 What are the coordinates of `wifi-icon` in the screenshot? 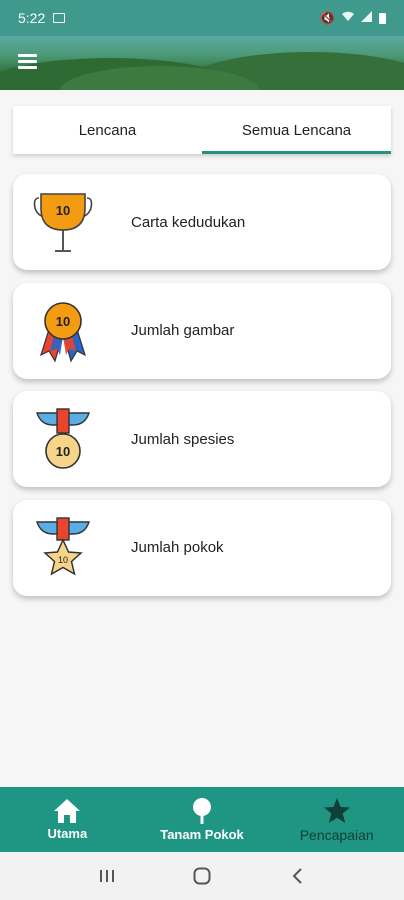 It's located at (348, 18).